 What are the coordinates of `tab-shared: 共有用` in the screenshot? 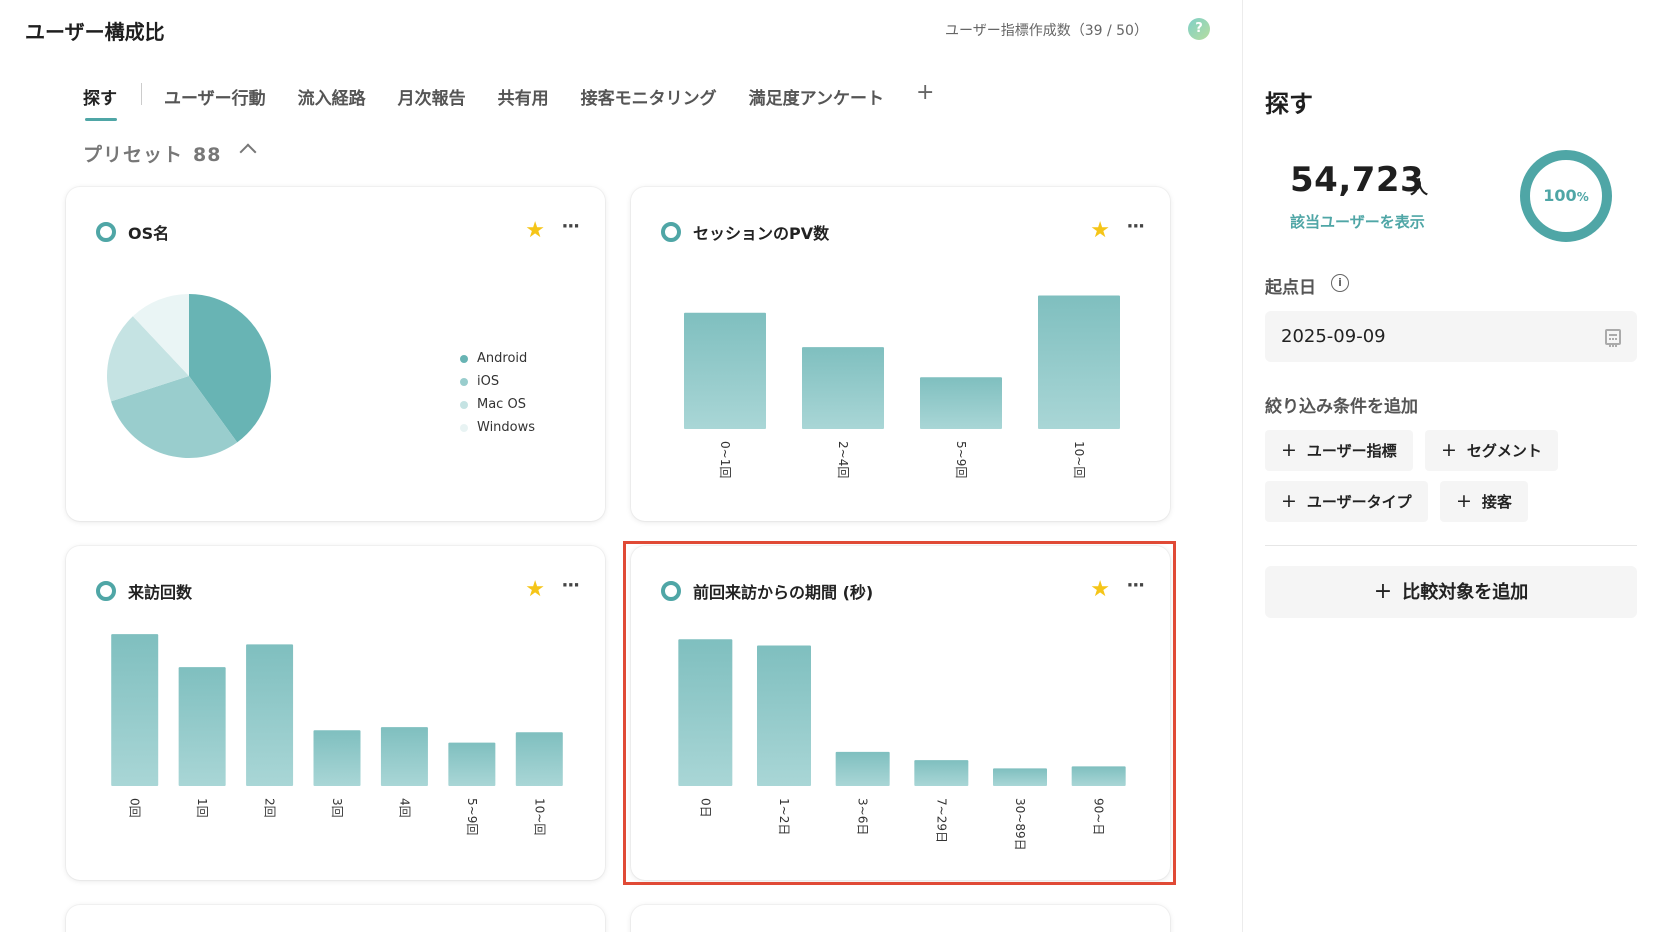 It's located at (523, 102).